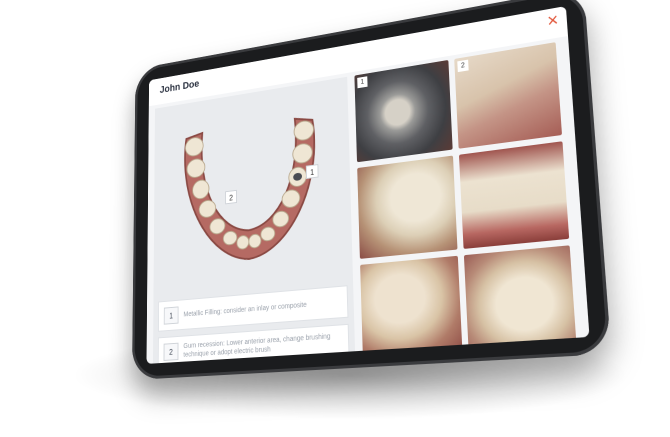  Describe the element at coordinates (179, 87) in the screenshot. I see `patient-name: John Doe` at that location.